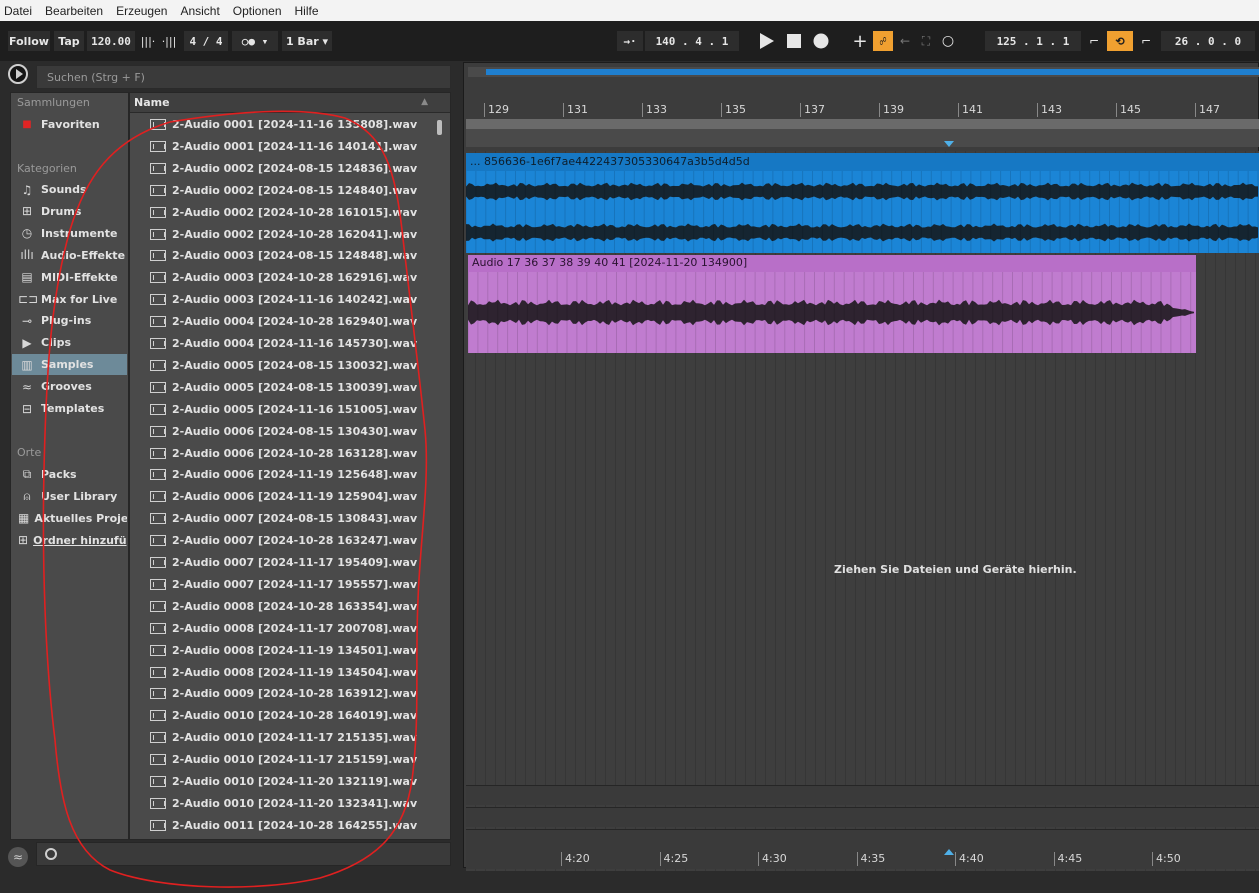 The image size is (1259, 893). I want to click on sidebar-item-drums: ⊞ Drums, so click(69, 211).